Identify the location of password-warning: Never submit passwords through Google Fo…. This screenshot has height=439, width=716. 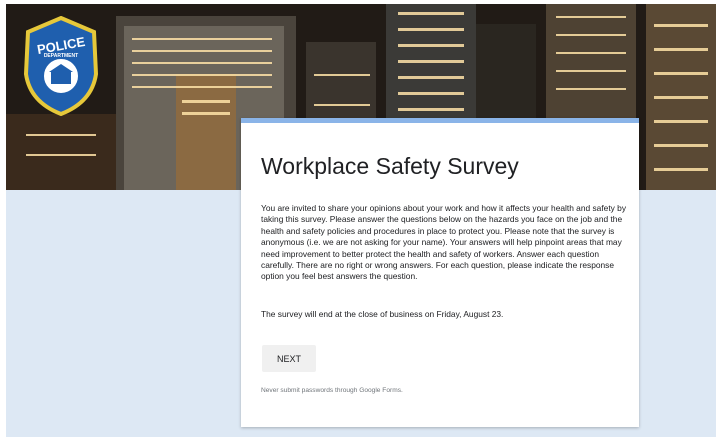
(332, 390).